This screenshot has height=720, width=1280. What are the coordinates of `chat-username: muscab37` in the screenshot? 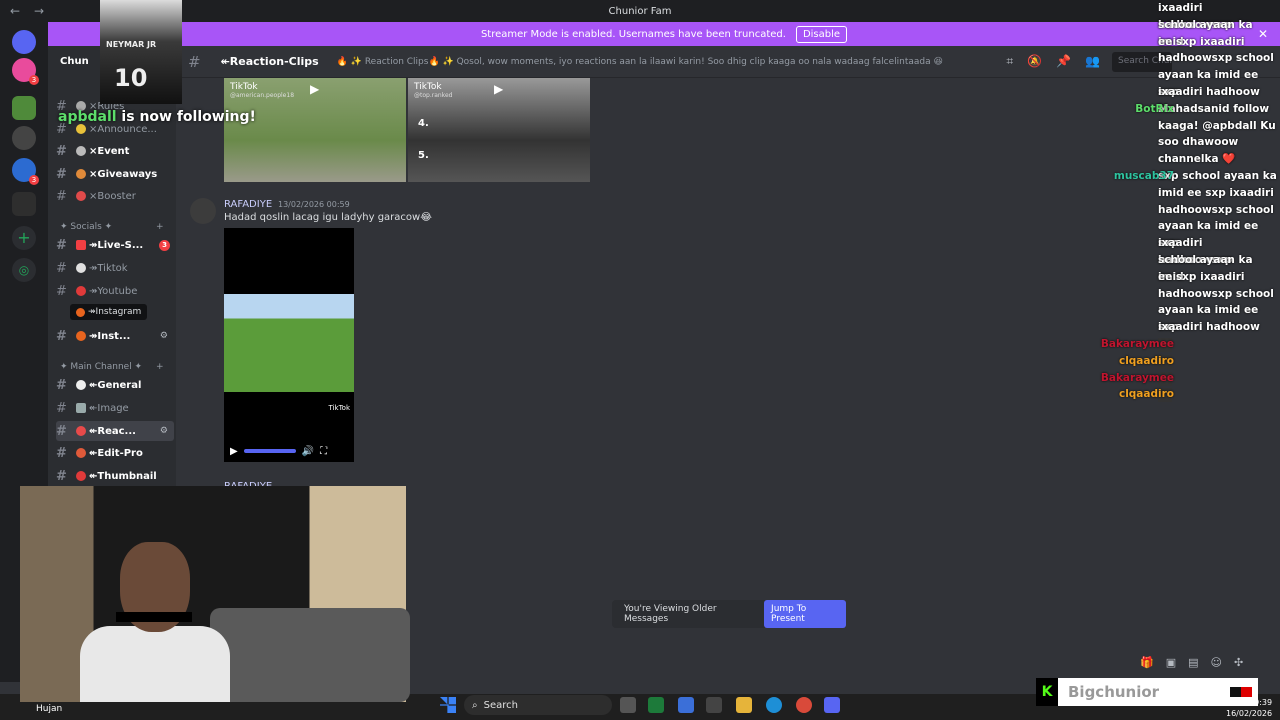 It's located at (1143, 176).